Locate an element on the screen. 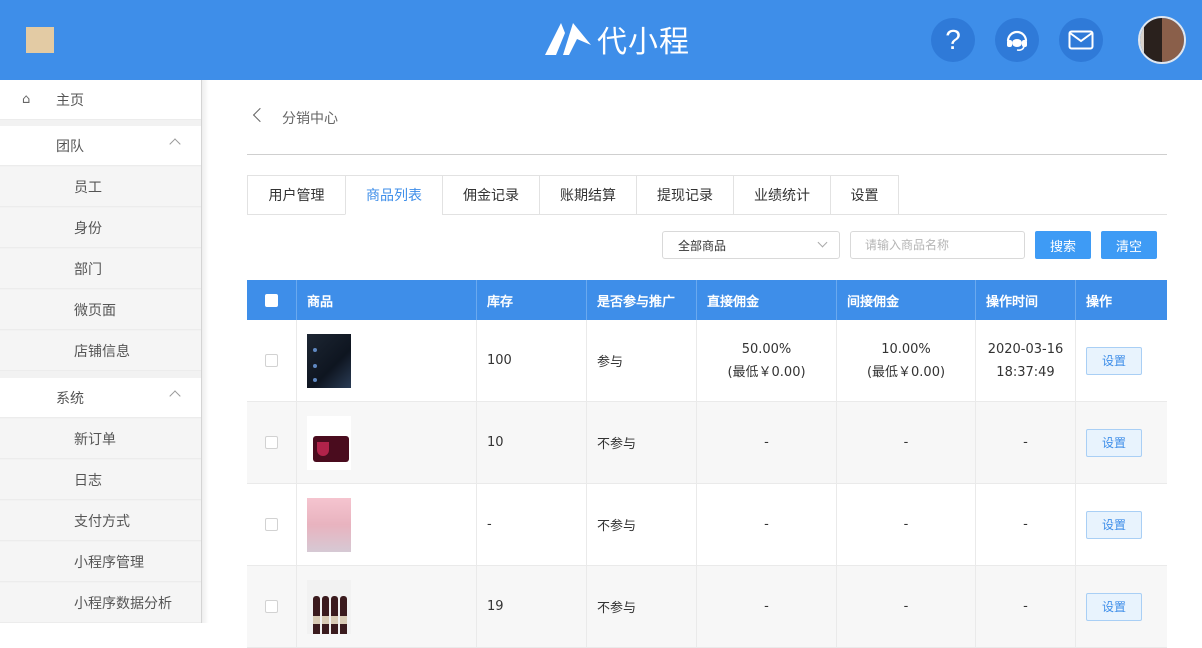 This screenshot has height=648, width=1202. sidebar-item-label: 新订单 is located at coordinates (95, 439).